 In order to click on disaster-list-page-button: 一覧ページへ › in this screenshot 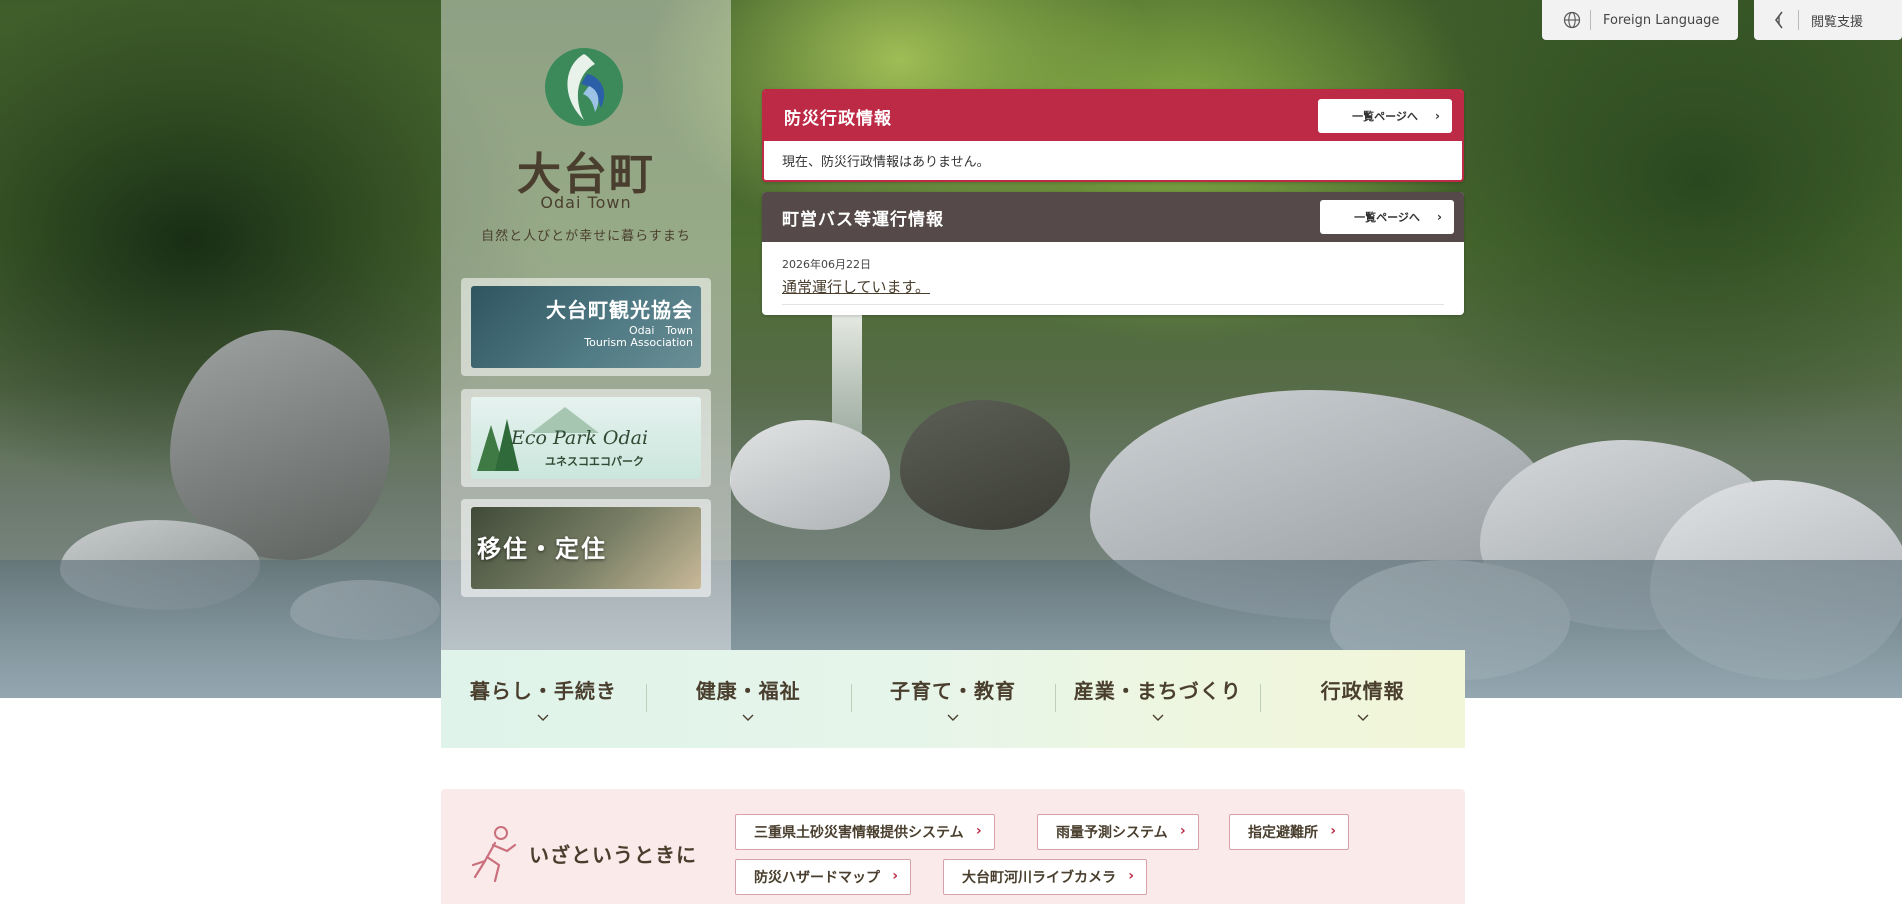, I will do `click(1385, 116)`.